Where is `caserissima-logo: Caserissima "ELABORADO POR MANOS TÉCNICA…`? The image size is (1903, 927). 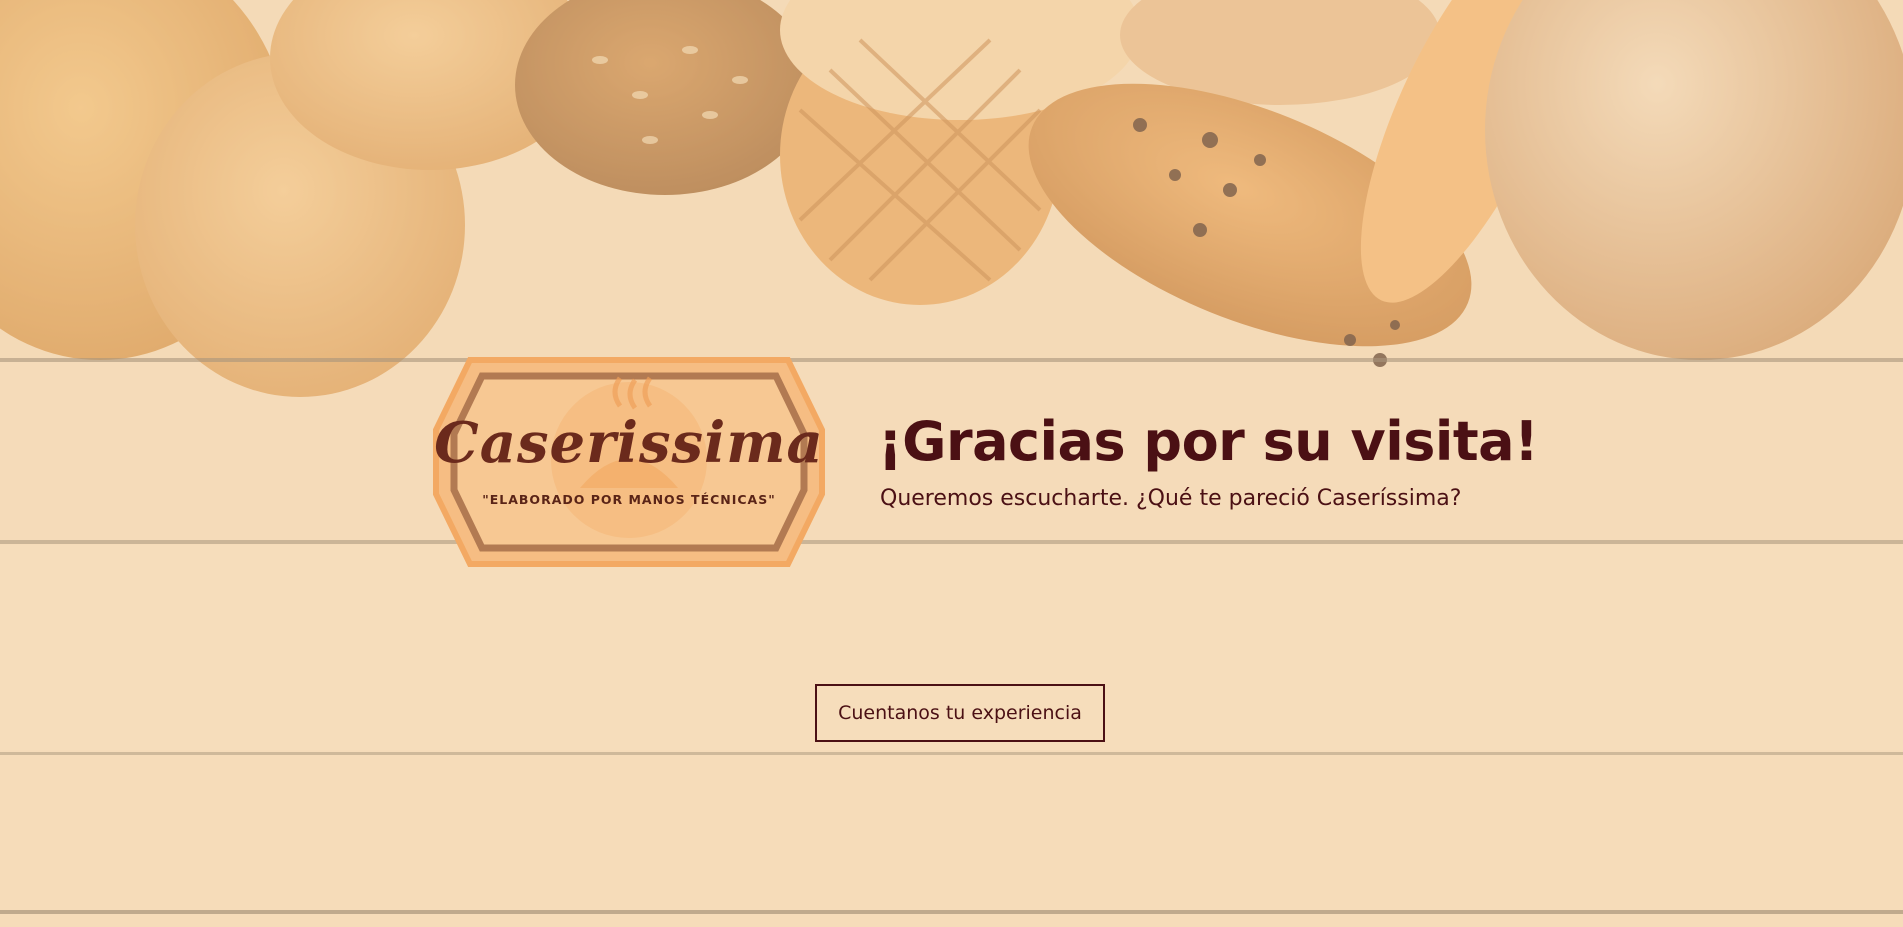 caserissima-logo: Caserissima "ELABORADO POR MANOS TÉCNICA… is located at coordinates (629, 462).